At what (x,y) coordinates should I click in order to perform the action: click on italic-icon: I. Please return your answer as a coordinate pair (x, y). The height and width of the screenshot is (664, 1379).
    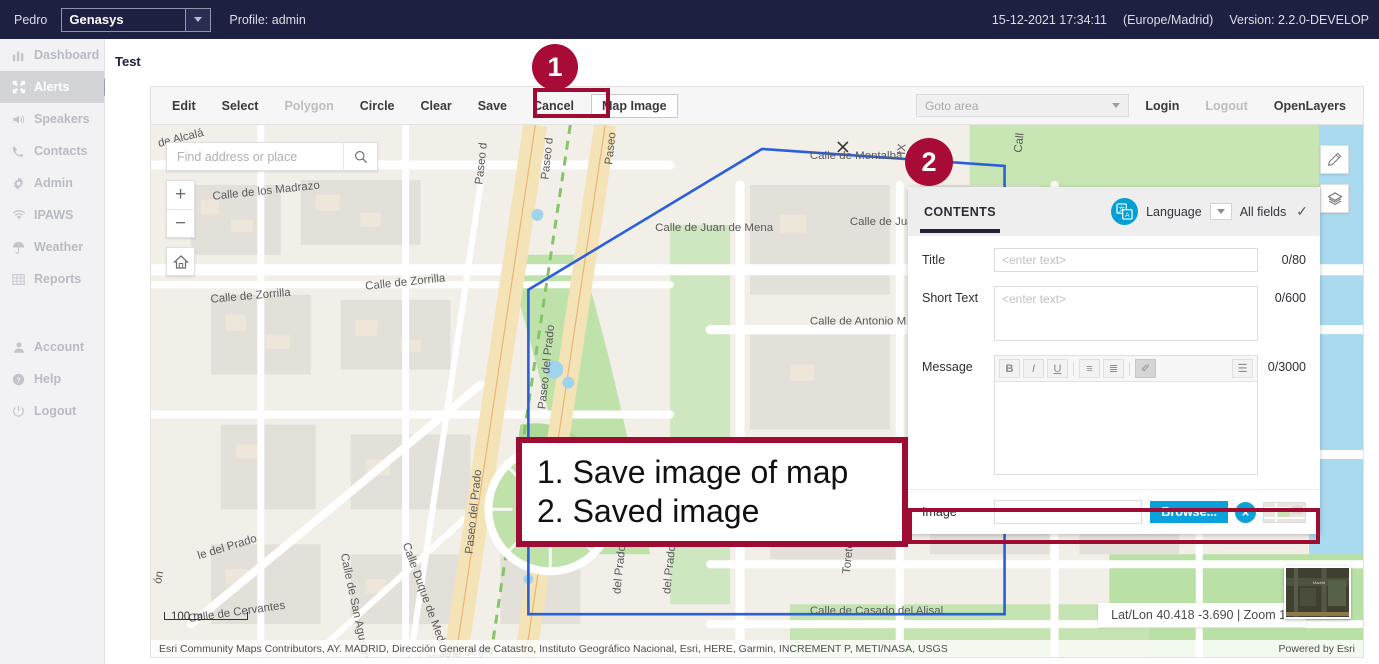
    Looking at the image, I should click on (1033, 368).